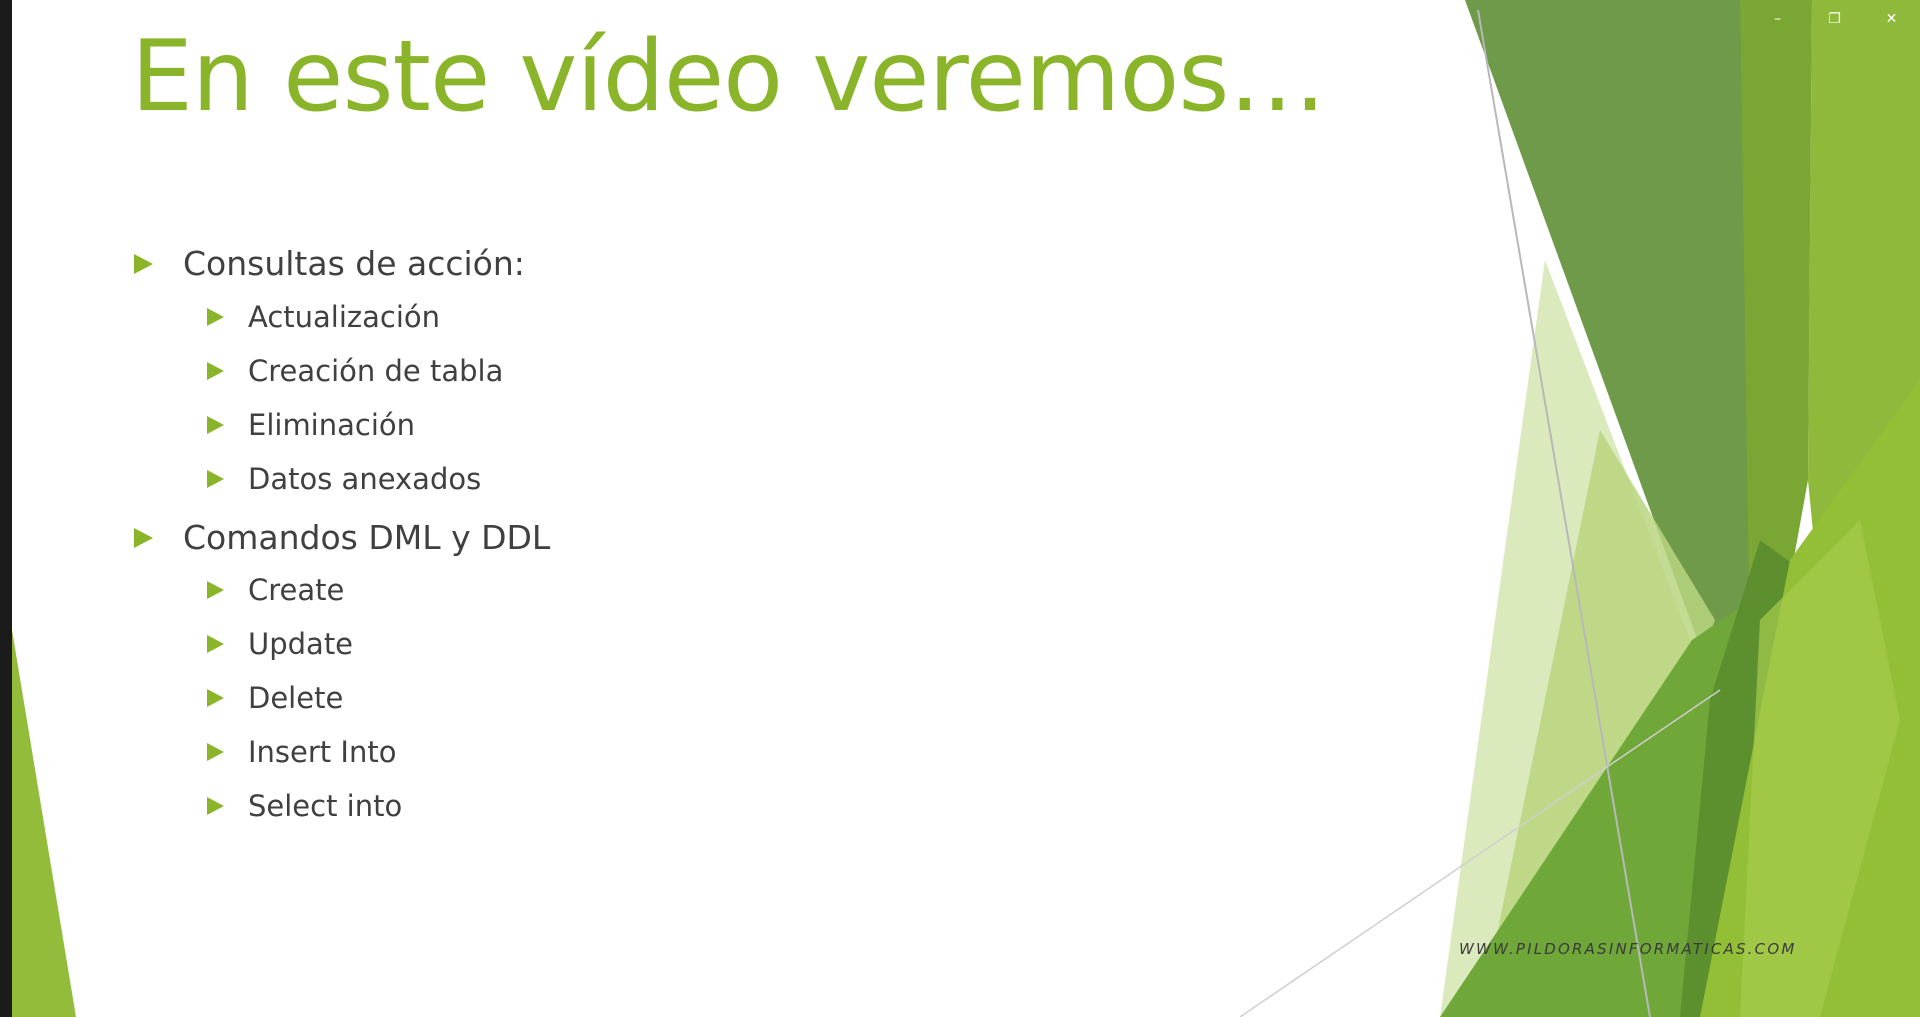 The width and height of the screenshot is (1920, 1017). I want to click on bullet-label: Consultas de acción:, so click(354, 263).